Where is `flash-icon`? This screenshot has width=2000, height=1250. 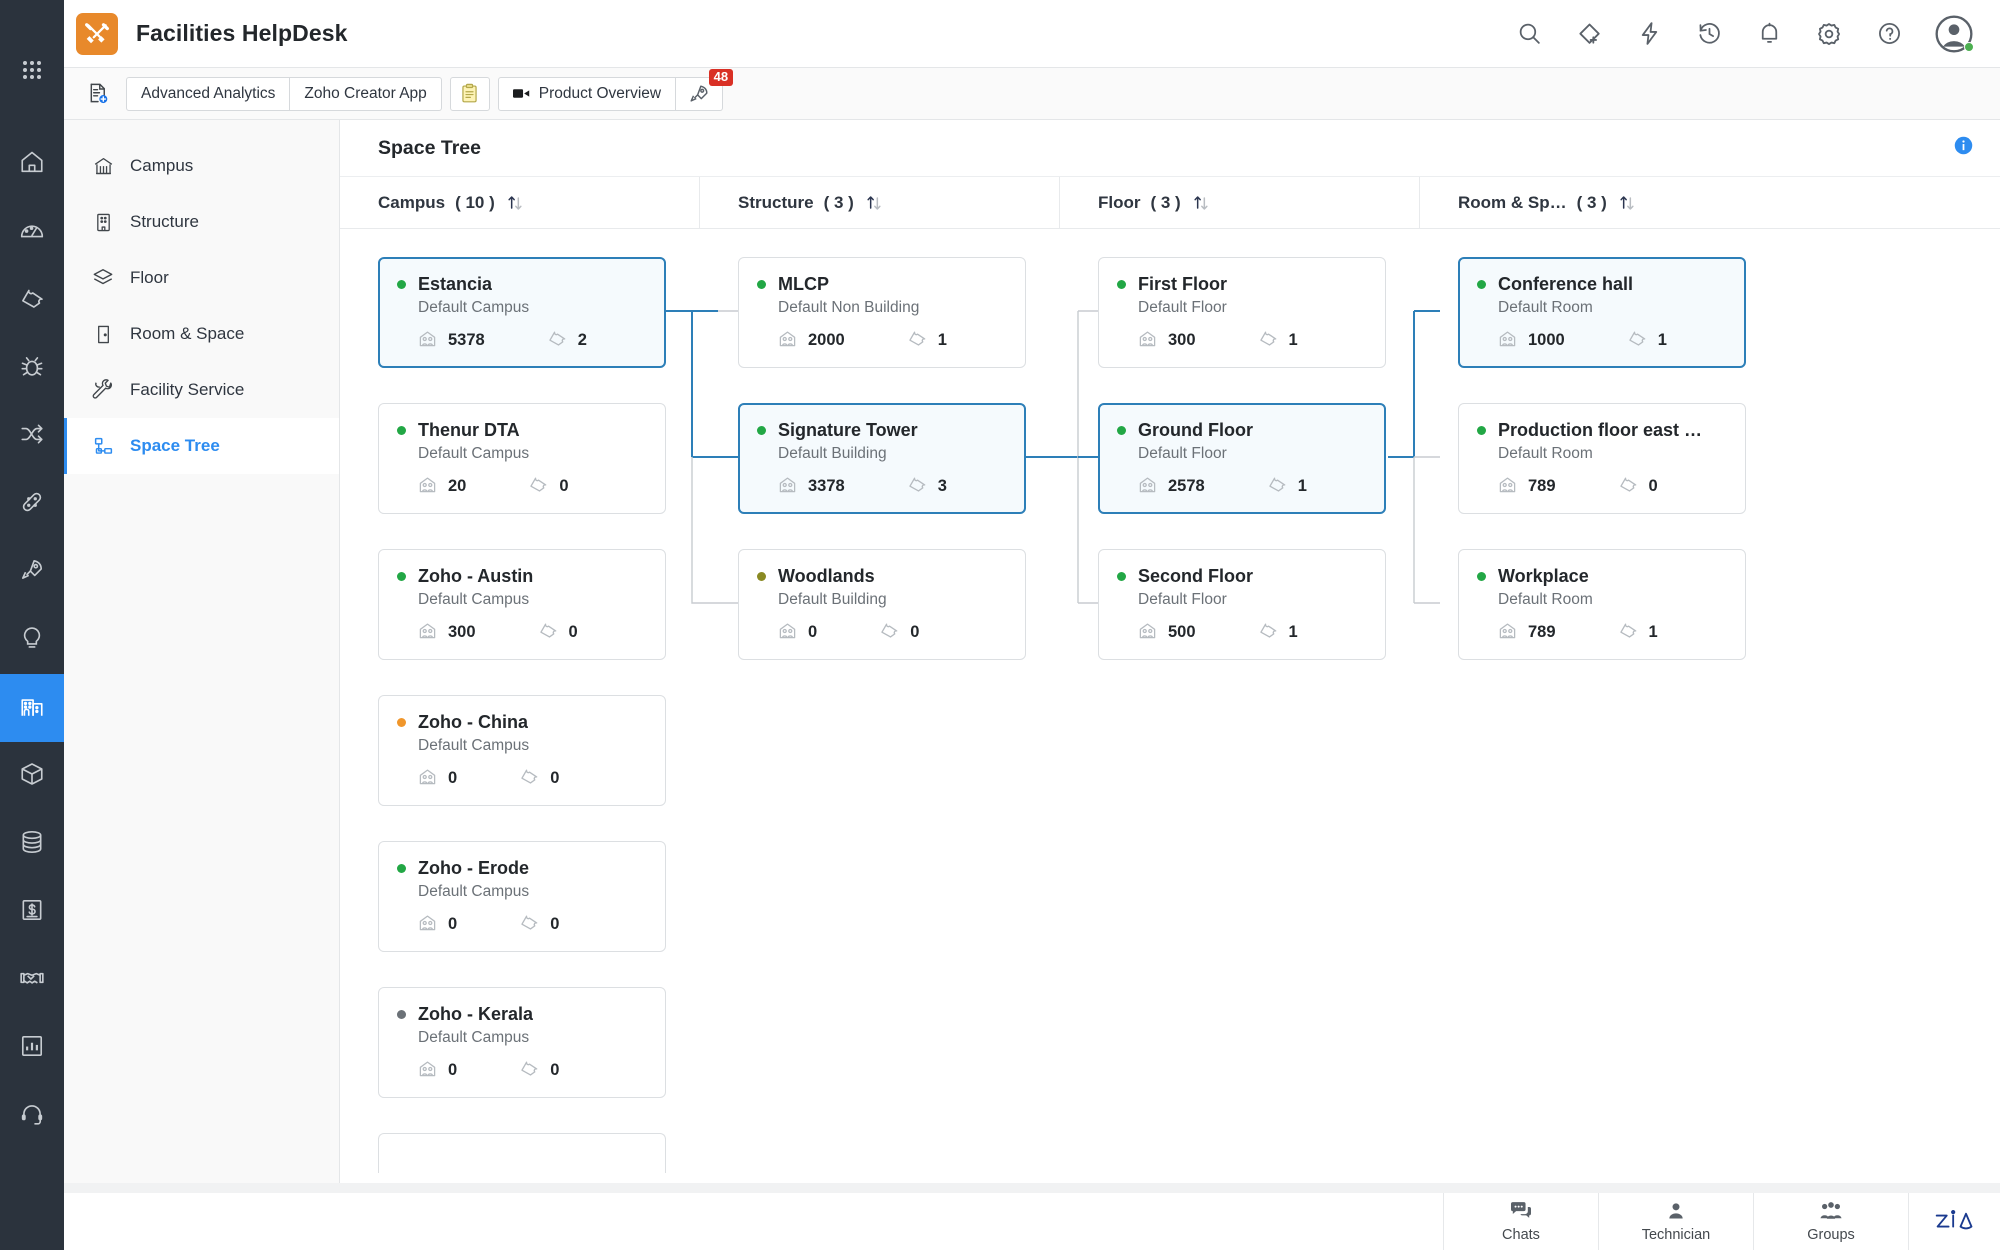
flash-icon is located at coordinates (1649, 34).